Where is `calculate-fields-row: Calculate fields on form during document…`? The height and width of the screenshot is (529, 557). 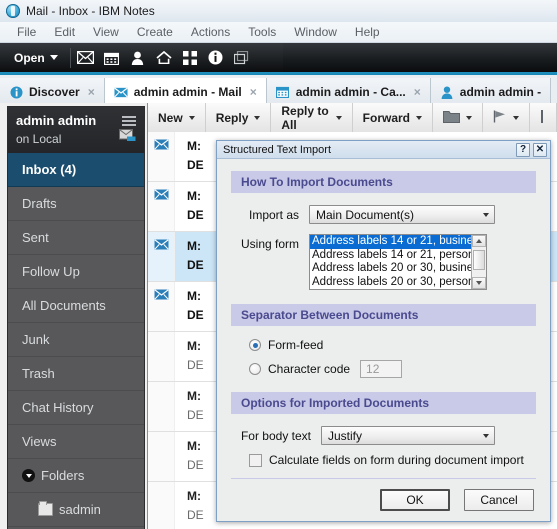
calculate-fields-row: Calculate fields on form during document… is located at coordinates (392, 460).